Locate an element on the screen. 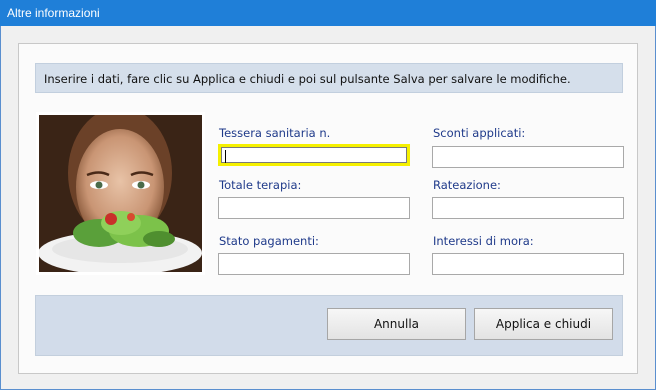 This screenshot has width=656, height=390. tessera-sanitaria-field is located at coordinates (314, 155).